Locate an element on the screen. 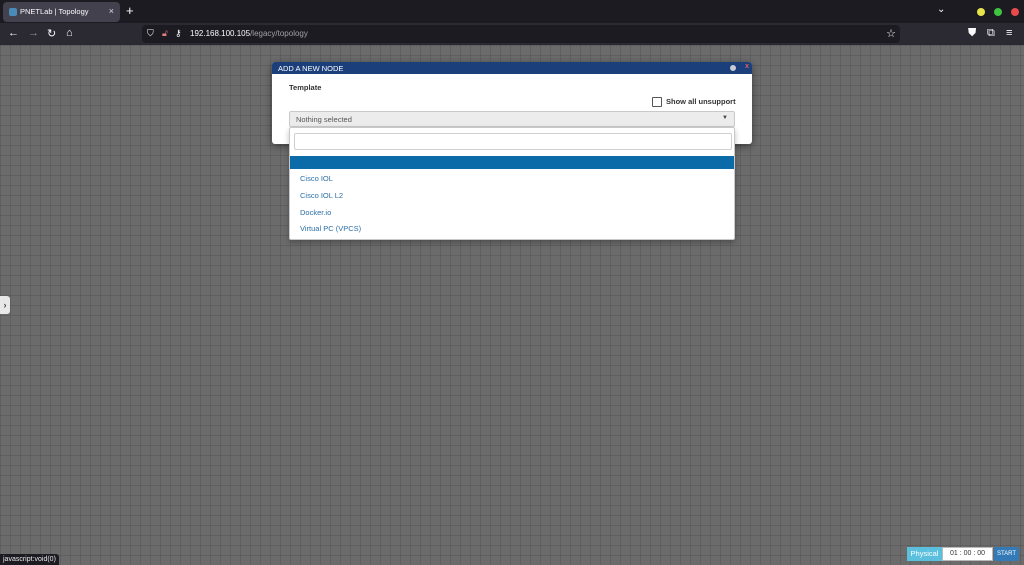 This screenshot has width=1024, height=565. show-all-unsupport-checkbox is located at coordinates (657, 102).